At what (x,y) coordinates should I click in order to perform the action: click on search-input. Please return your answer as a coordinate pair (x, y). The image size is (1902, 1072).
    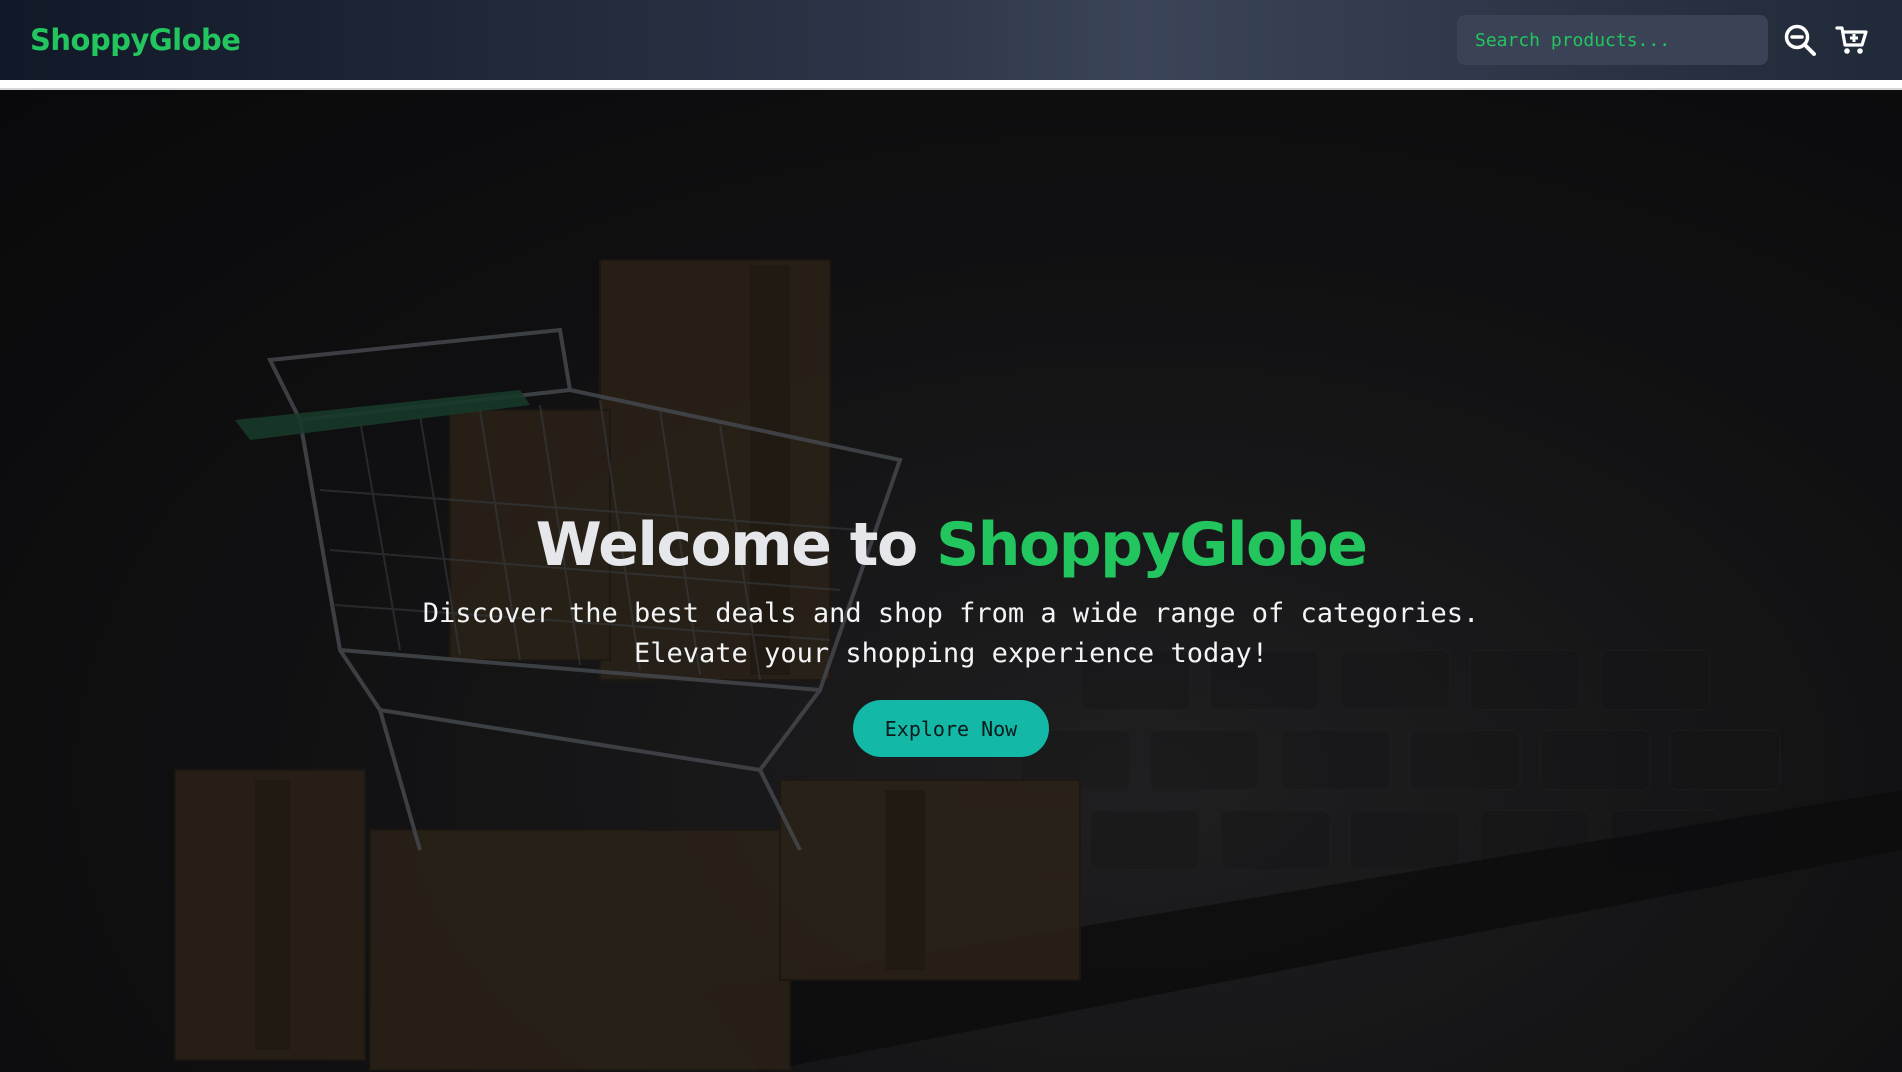
    Looking at the image, I should click on (1612, 40).